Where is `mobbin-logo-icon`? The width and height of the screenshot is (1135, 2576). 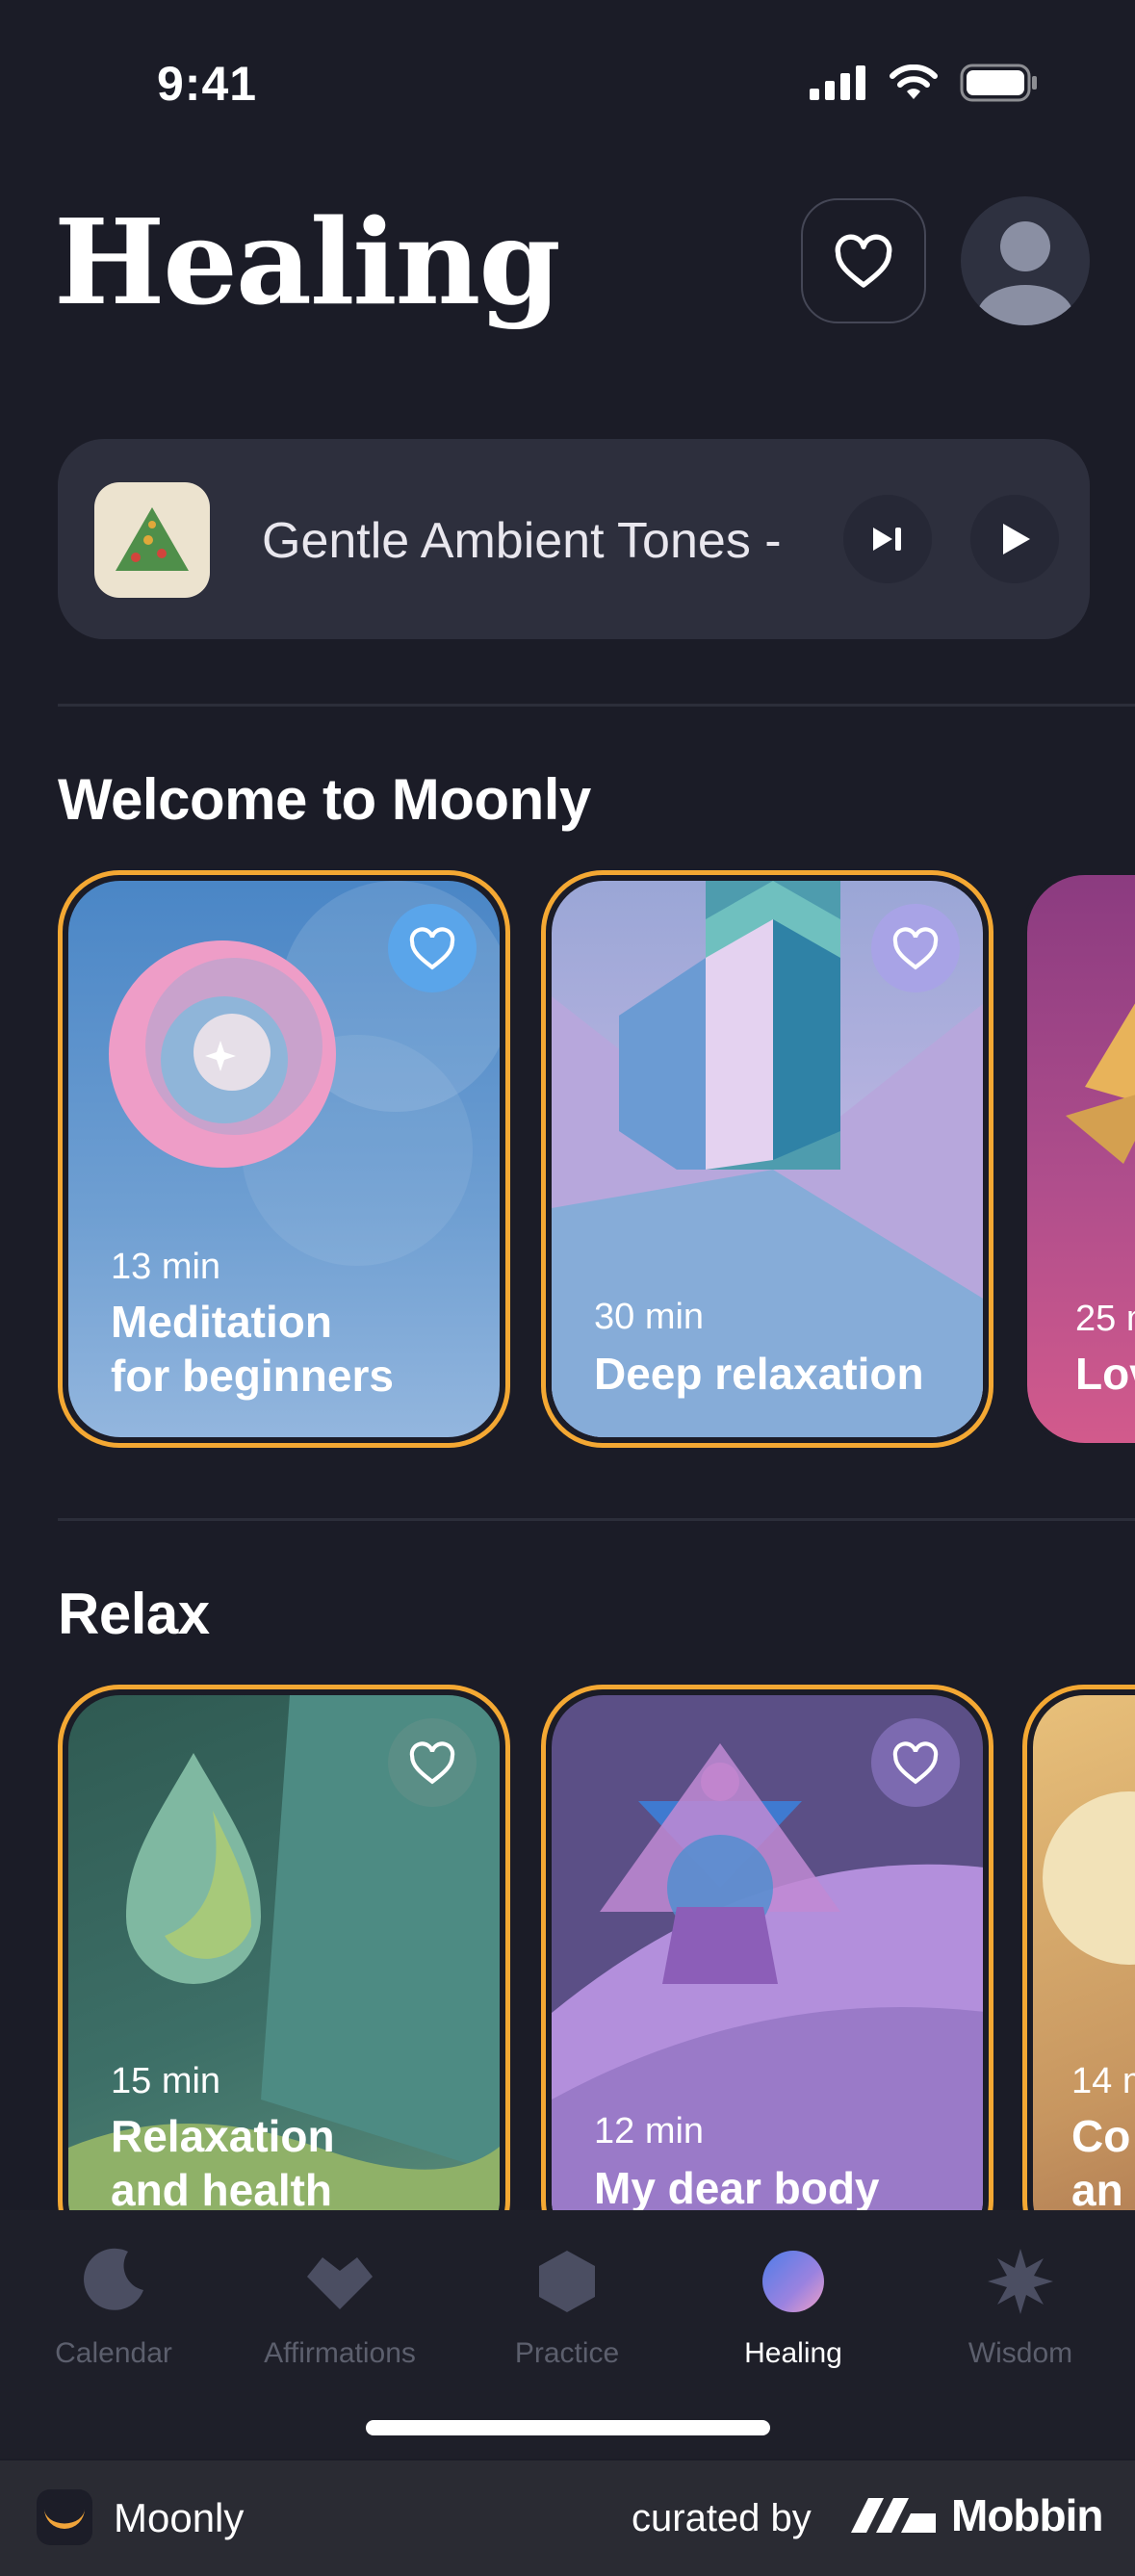
mobbin-logo-icon is located at coordinates (893, 2515).